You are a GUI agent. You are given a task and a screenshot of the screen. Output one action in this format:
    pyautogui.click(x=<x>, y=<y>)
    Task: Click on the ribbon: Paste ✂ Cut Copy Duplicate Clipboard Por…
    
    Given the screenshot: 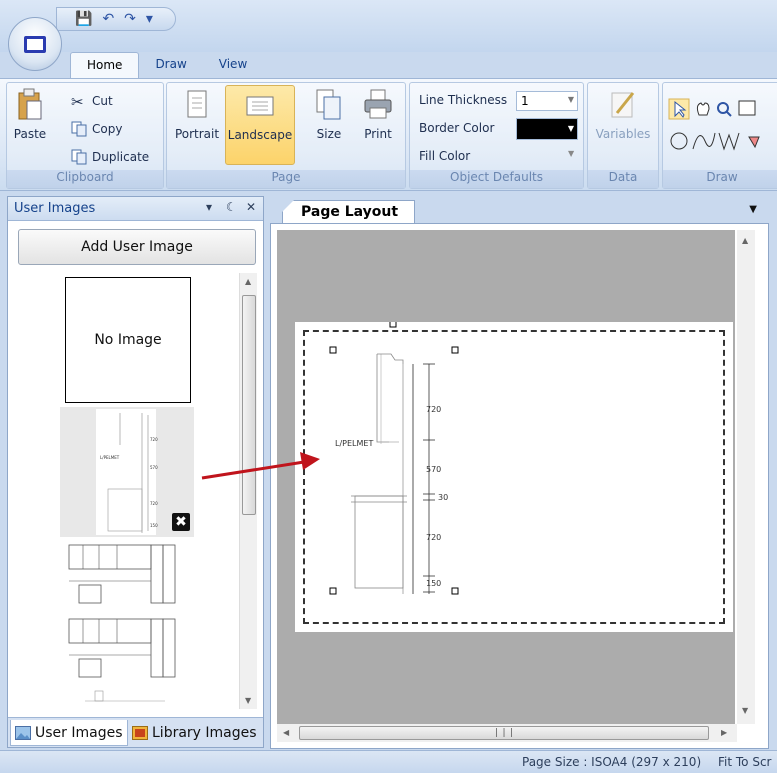 What is the action you would take?
    pyautogui.click(x=388, y=134)
    